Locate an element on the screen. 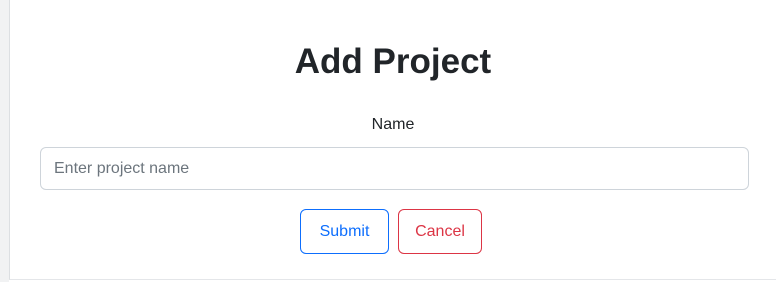  left-edge-divider is located at coordinates (4, 141).